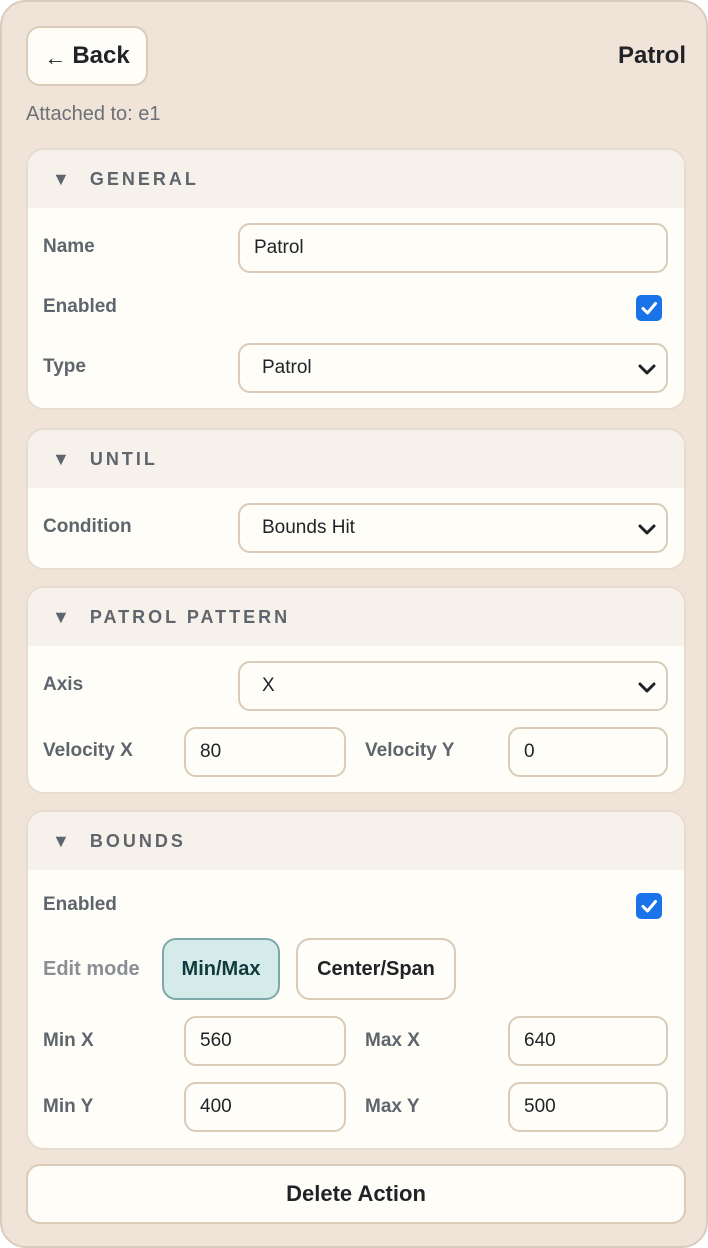 The height and width of the screenshot is (1248, 708). I want to click on condition-select-value: Bounds Hit, so click(308, 527).